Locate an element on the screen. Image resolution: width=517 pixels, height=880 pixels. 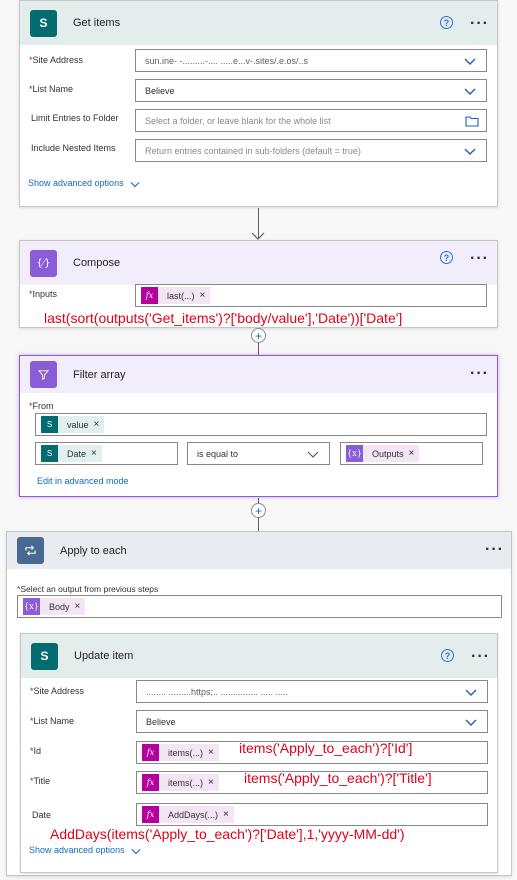
operator-value: is equal to is located at coordinates (218, 453).